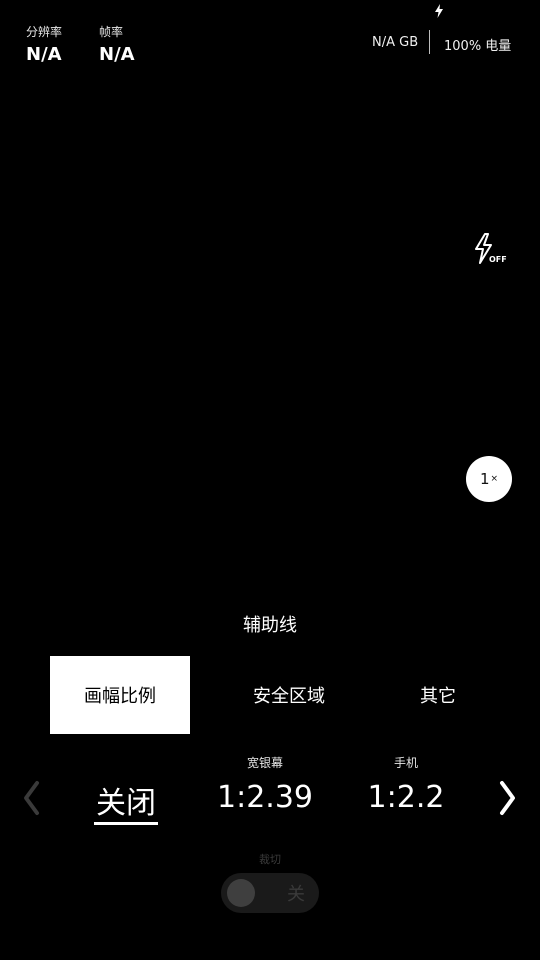 The height and width of the screenshot is (960, 540). What do you see at coordinates (126, 823) in the screenshot?
I see `selected-underline` at bounding box center [126, 823].